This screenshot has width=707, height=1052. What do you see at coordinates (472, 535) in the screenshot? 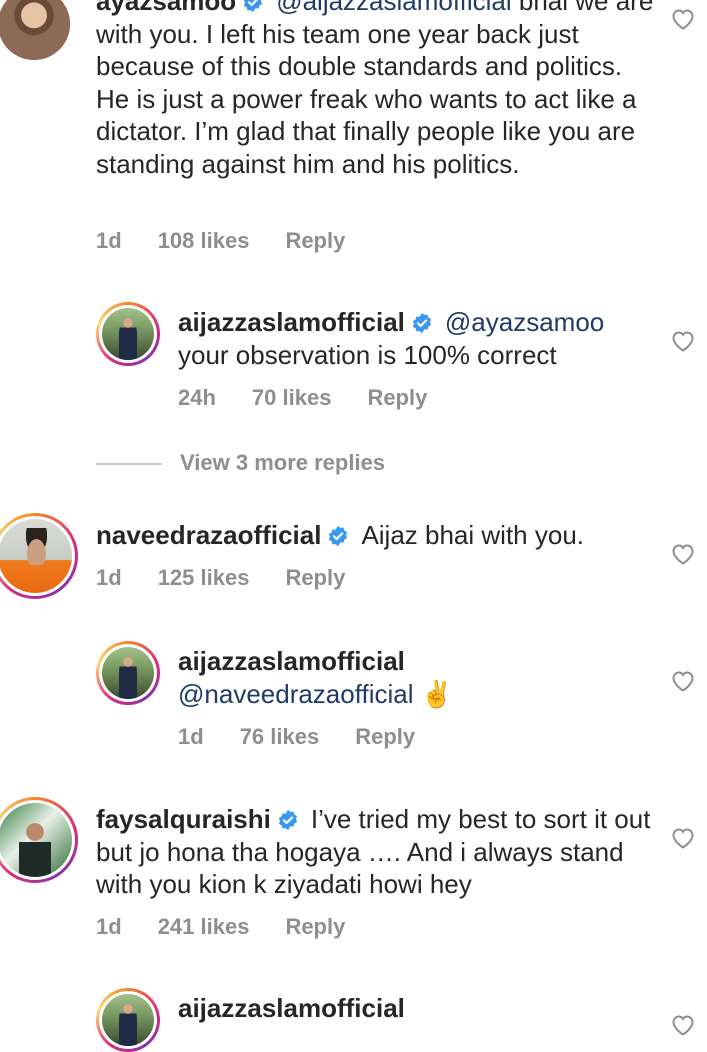
I see `comment-body: Aijaz bhai with you.` at bounding box center [472, 535].